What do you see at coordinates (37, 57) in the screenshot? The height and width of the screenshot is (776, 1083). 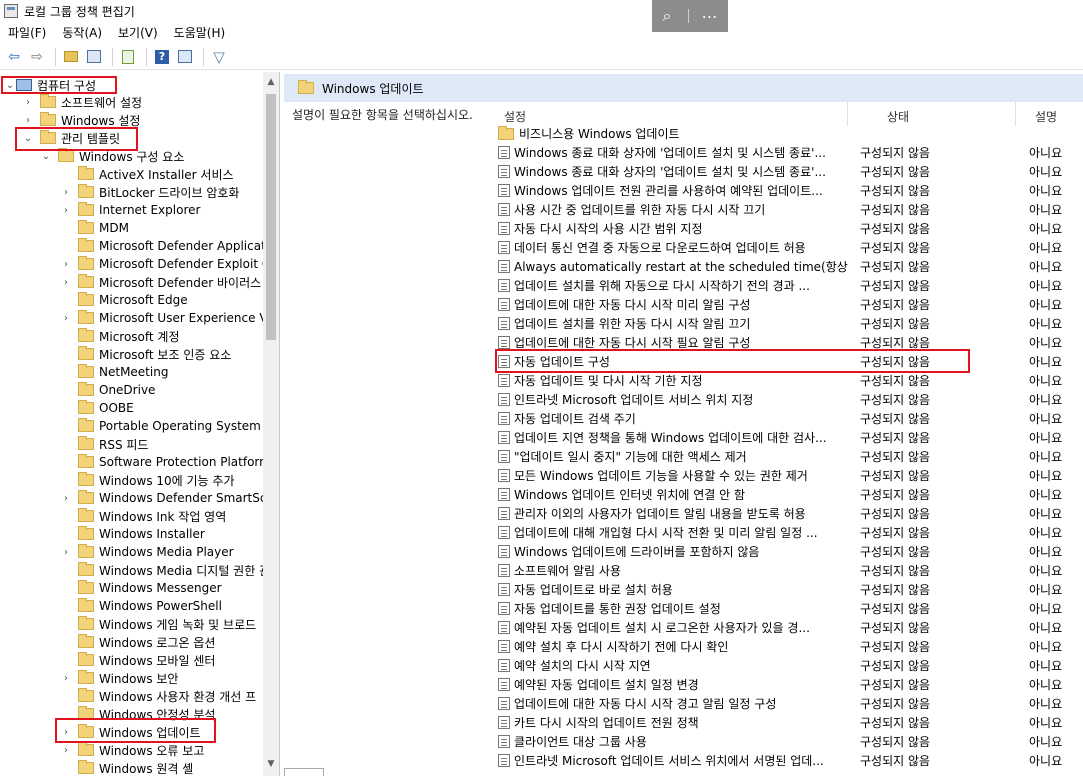 I see `forward-arrow-icon: ⇨` at bounding box center [37, 57].